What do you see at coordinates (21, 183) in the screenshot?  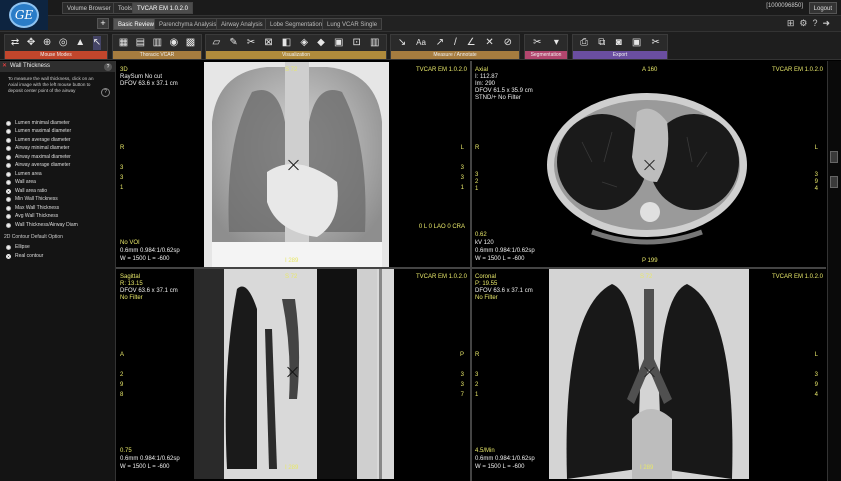 I see `wall-option-item: Wall area` at bounding box center [21, 183].